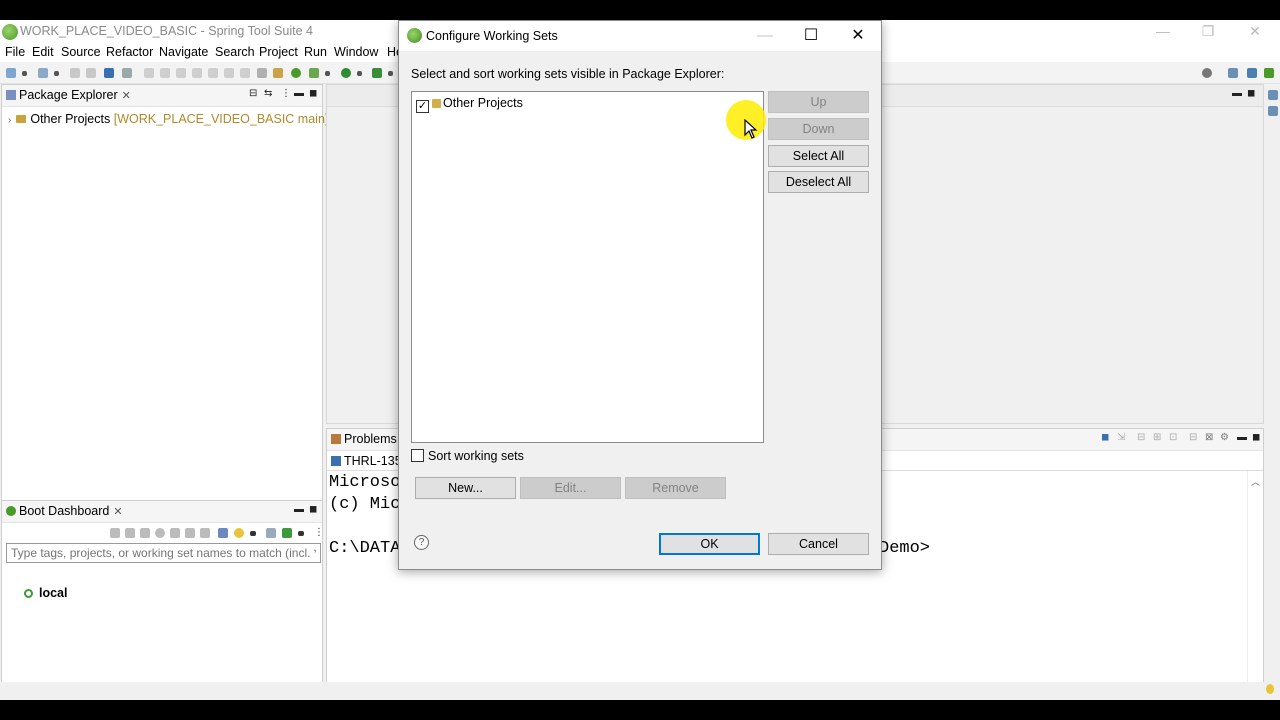 The image size is (1280, 720). What do you see at coordinates (213, 73) in the screenshot?
I see `step-into-icon` at bounding box center [213, 73].